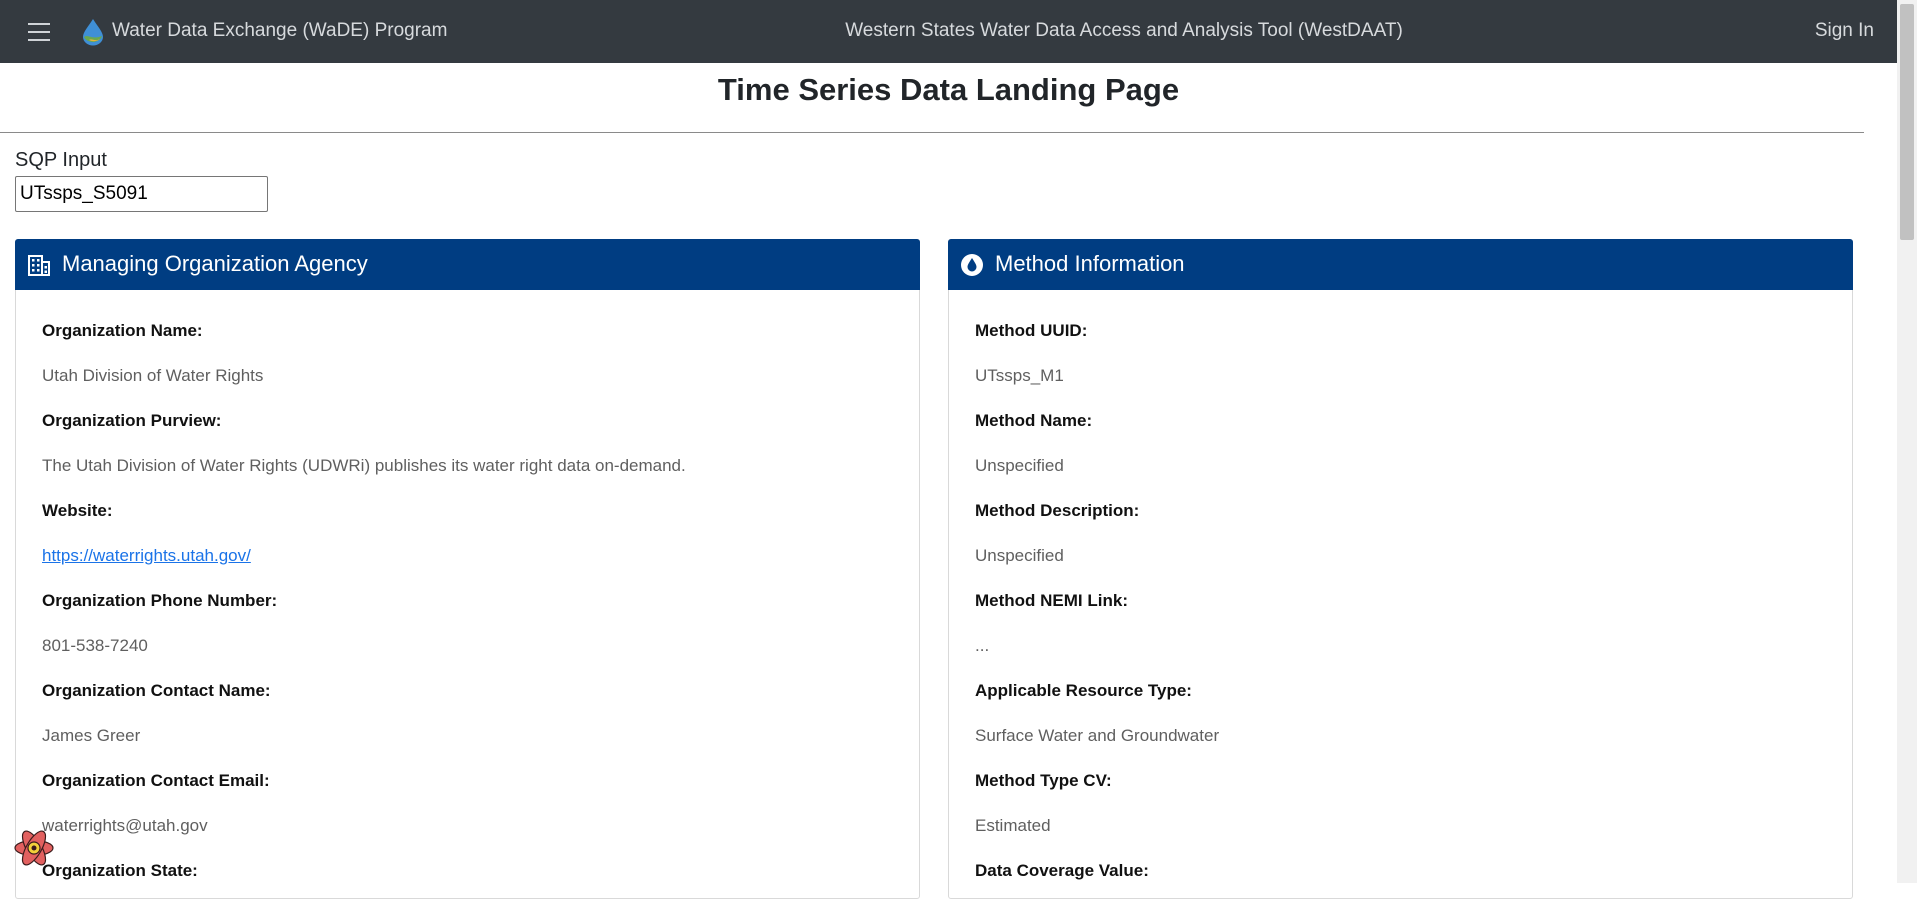  What do you see at coordinates (146, 556) in the screenshot?
I see `website-link: https://waterrights.utah.gov/` at bounding box center [146, 556].